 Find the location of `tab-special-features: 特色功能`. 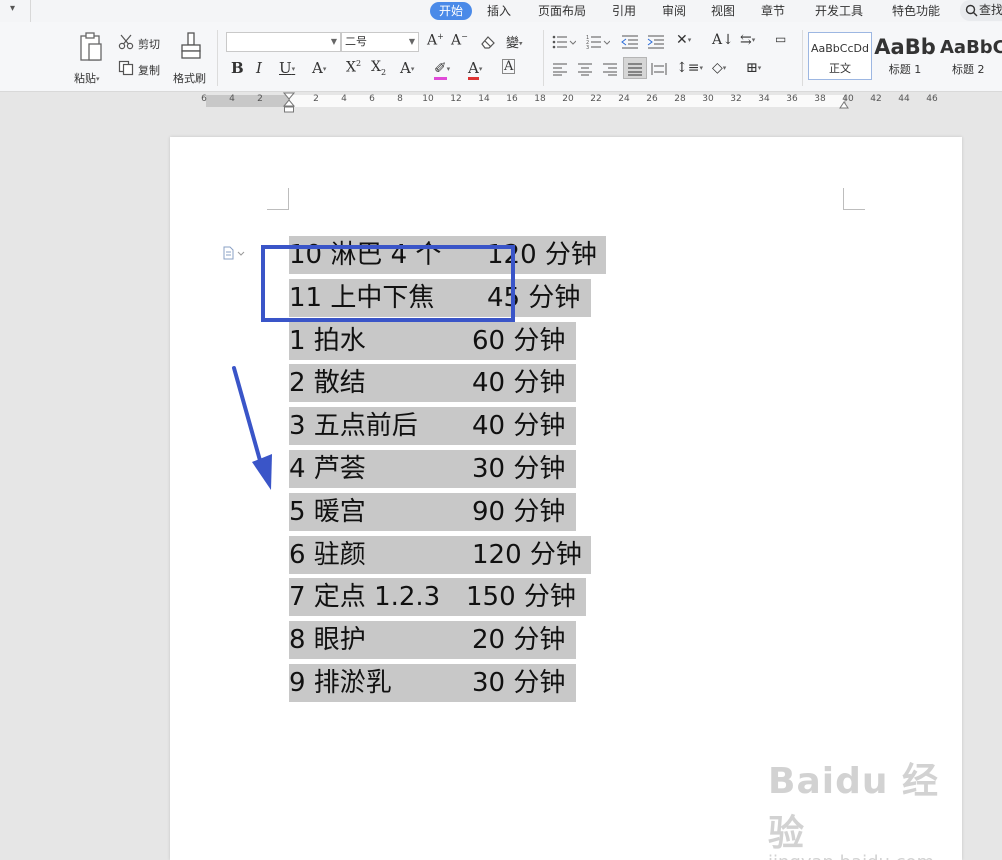

tab-special-features: 特色功能 is located at coordinates (916, 11).